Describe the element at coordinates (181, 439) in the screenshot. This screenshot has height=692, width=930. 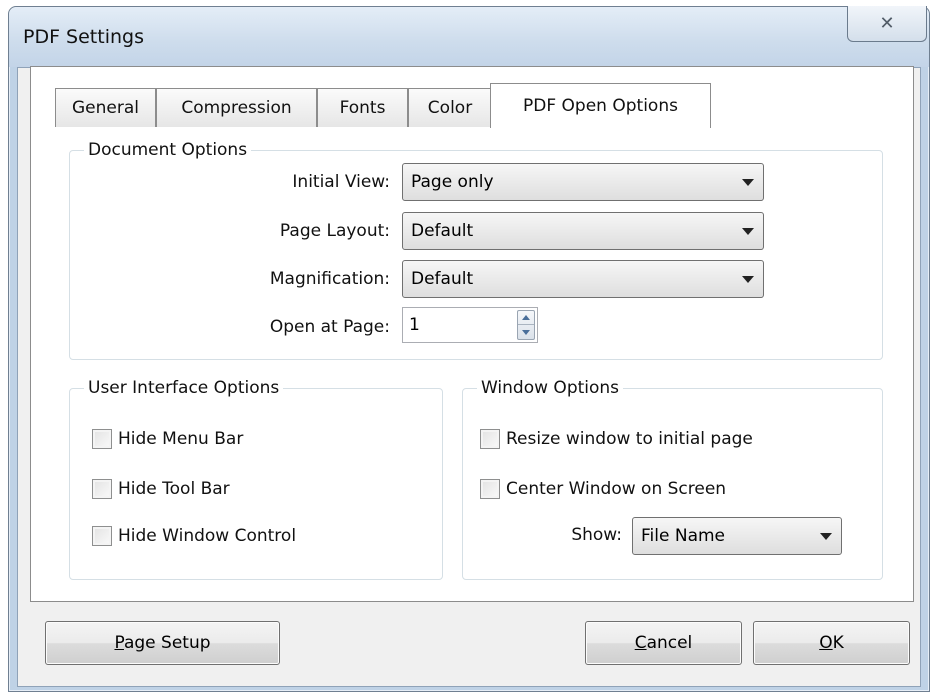
I see `checkbox-label: Hide Menu Bar` at that location.